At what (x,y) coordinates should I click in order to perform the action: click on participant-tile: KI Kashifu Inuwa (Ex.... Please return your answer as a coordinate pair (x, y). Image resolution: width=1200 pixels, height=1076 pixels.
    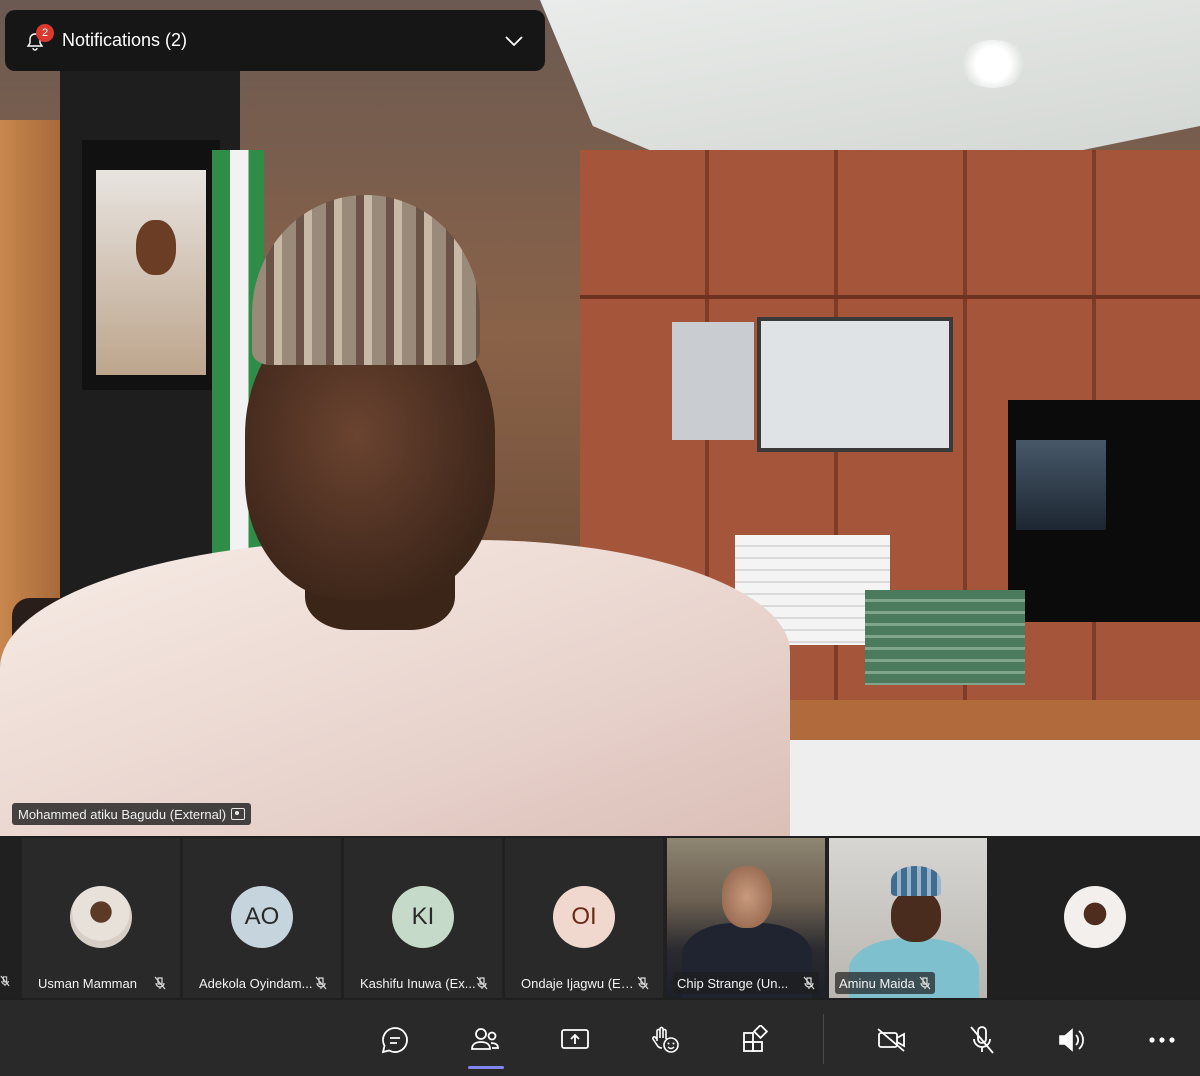
    Looking at the image, I should click on (423, 918).